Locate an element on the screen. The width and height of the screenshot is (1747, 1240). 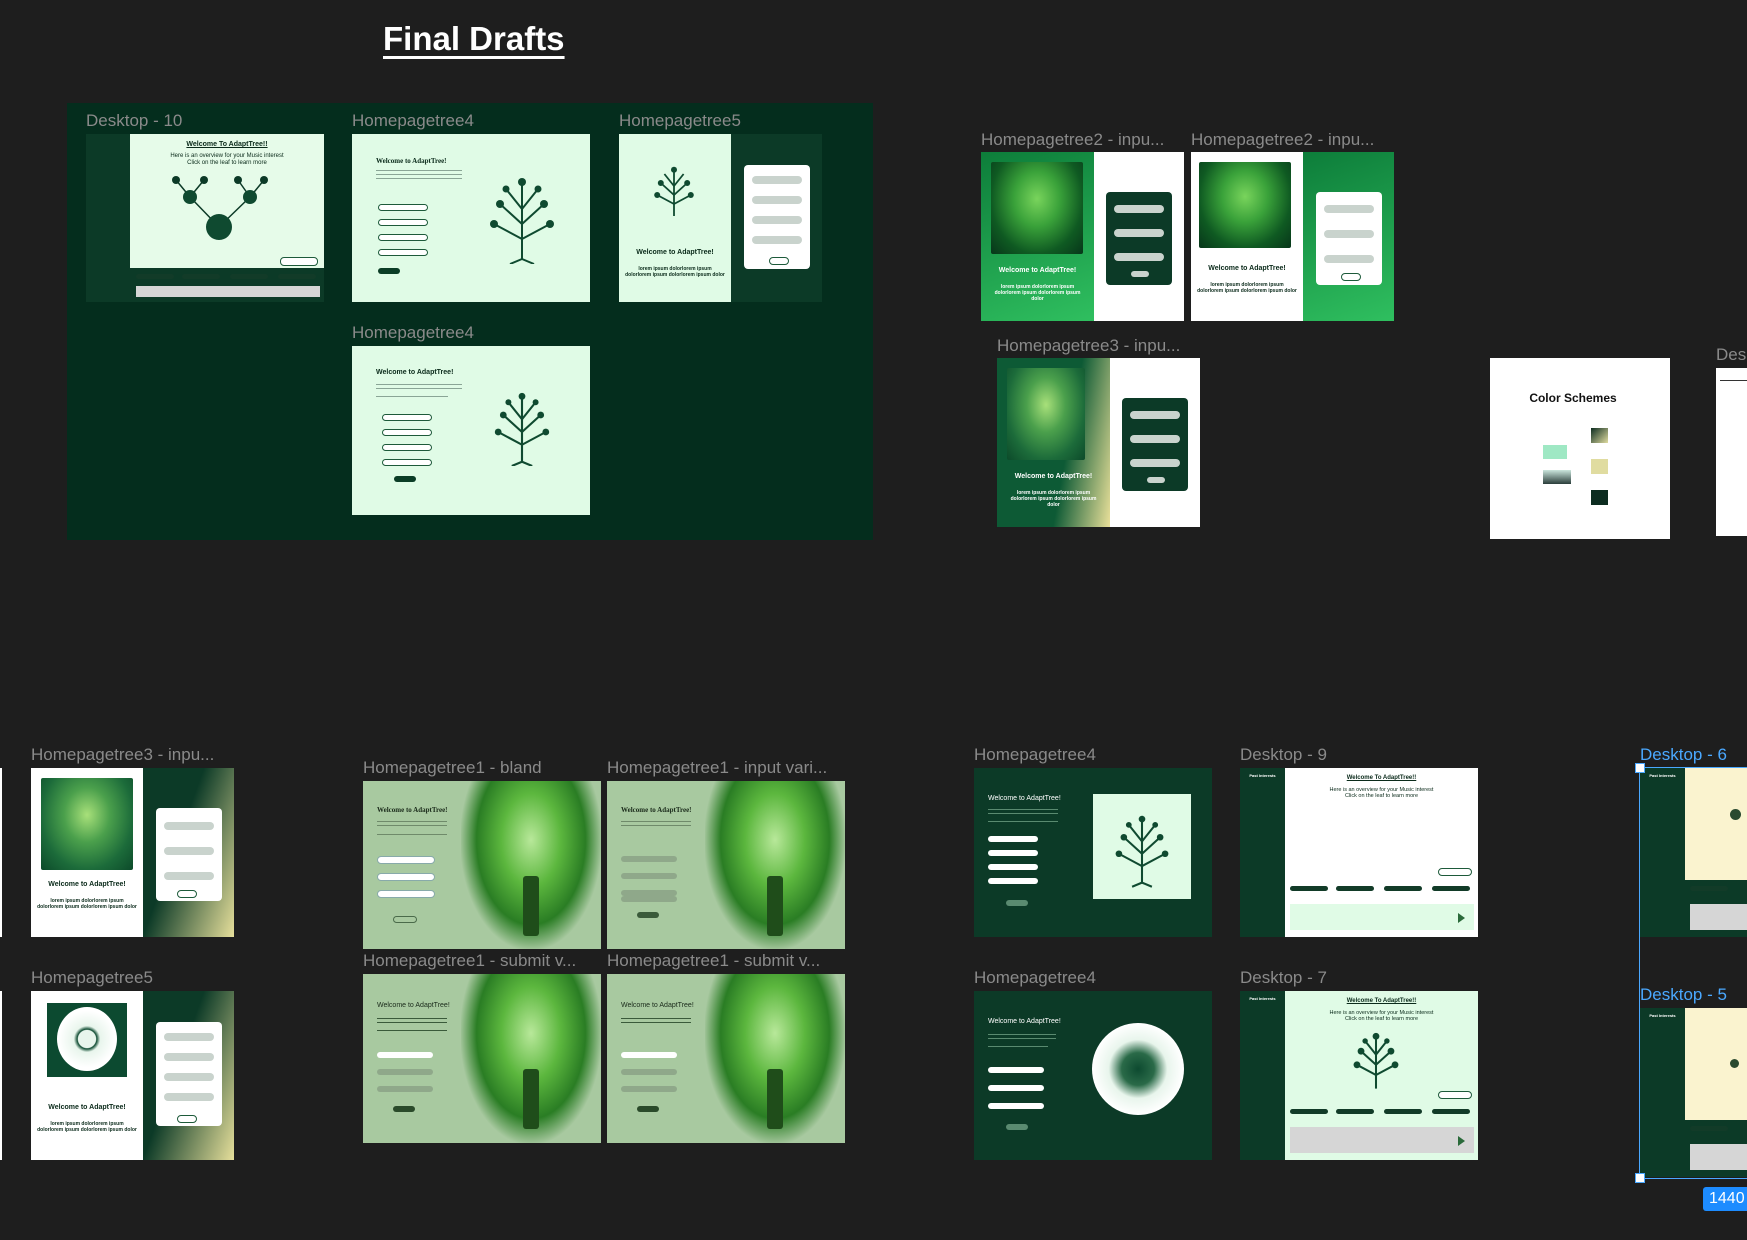
frame-label-hp5a: Homepagetree5 is located at coordinates (680, 121).